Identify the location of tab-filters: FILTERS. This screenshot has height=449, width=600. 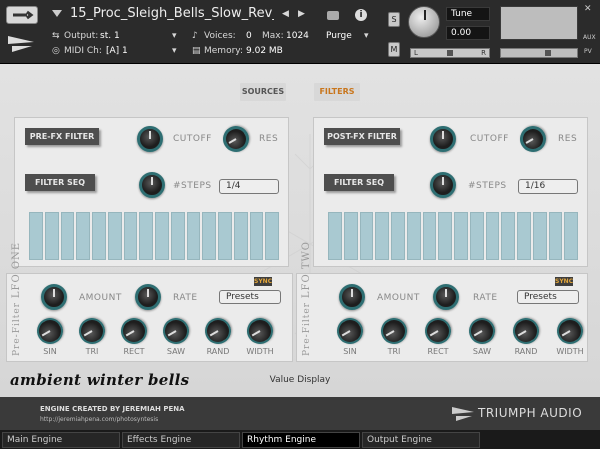
(337, 92).